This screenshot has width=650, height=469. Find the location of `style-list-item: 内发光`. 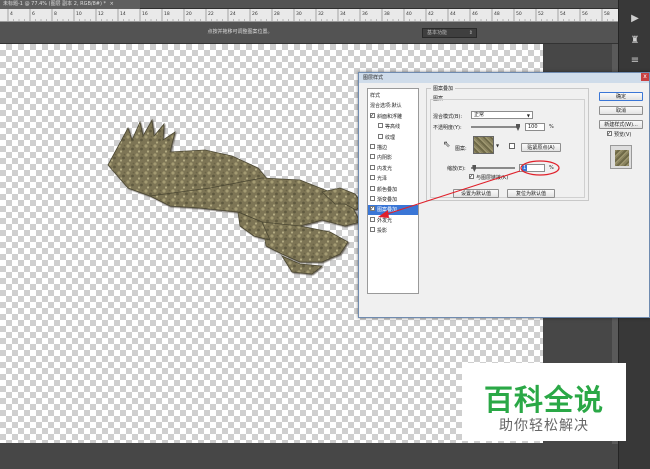

style-list-item: 内发光 is located at coordinates (393, 169).